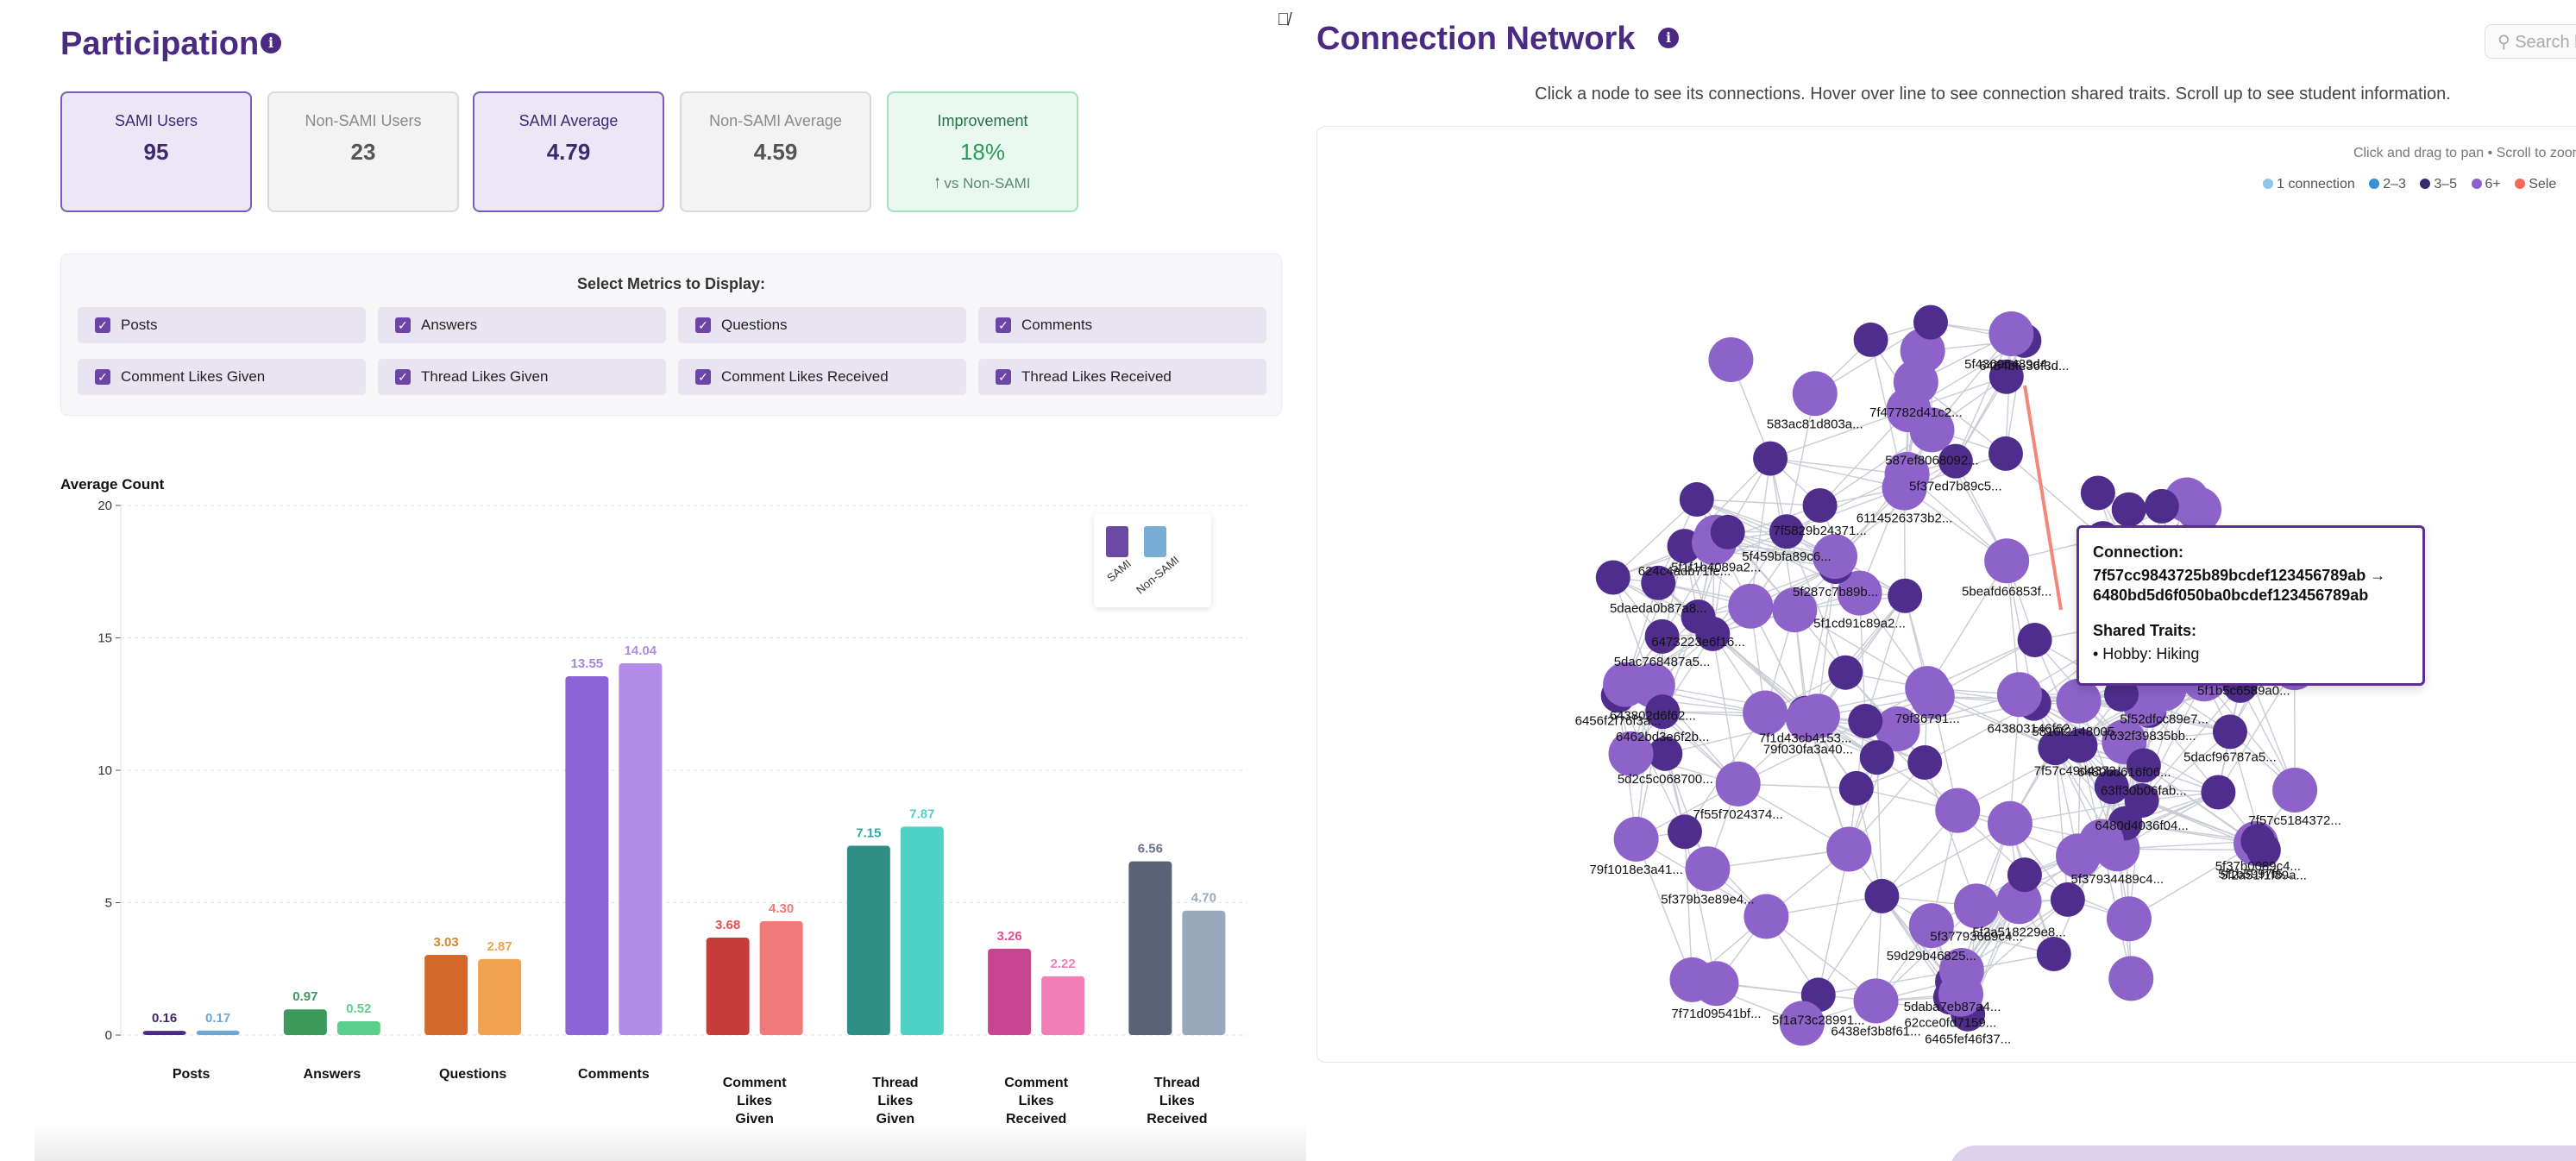 The image size is (2576, 1161). What do you see at coordinates (2239, 575) in the screenshot?
I see `tooltip-source: 7f57cc9843725b89bcdef123456789ab →` at bounding box center [2239, 575].